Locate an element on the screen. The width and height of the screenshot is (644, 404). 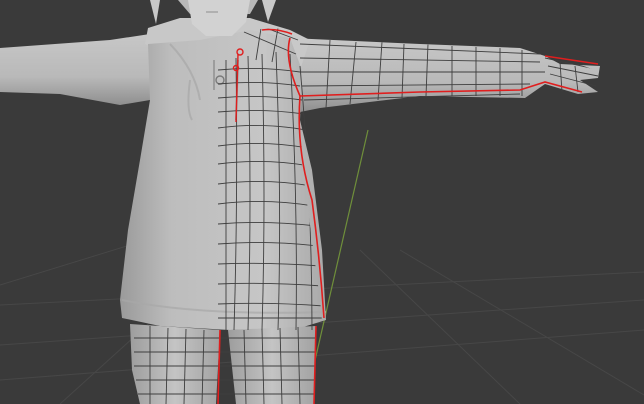
left-leg-mesh is located at coordinates (175, 364).